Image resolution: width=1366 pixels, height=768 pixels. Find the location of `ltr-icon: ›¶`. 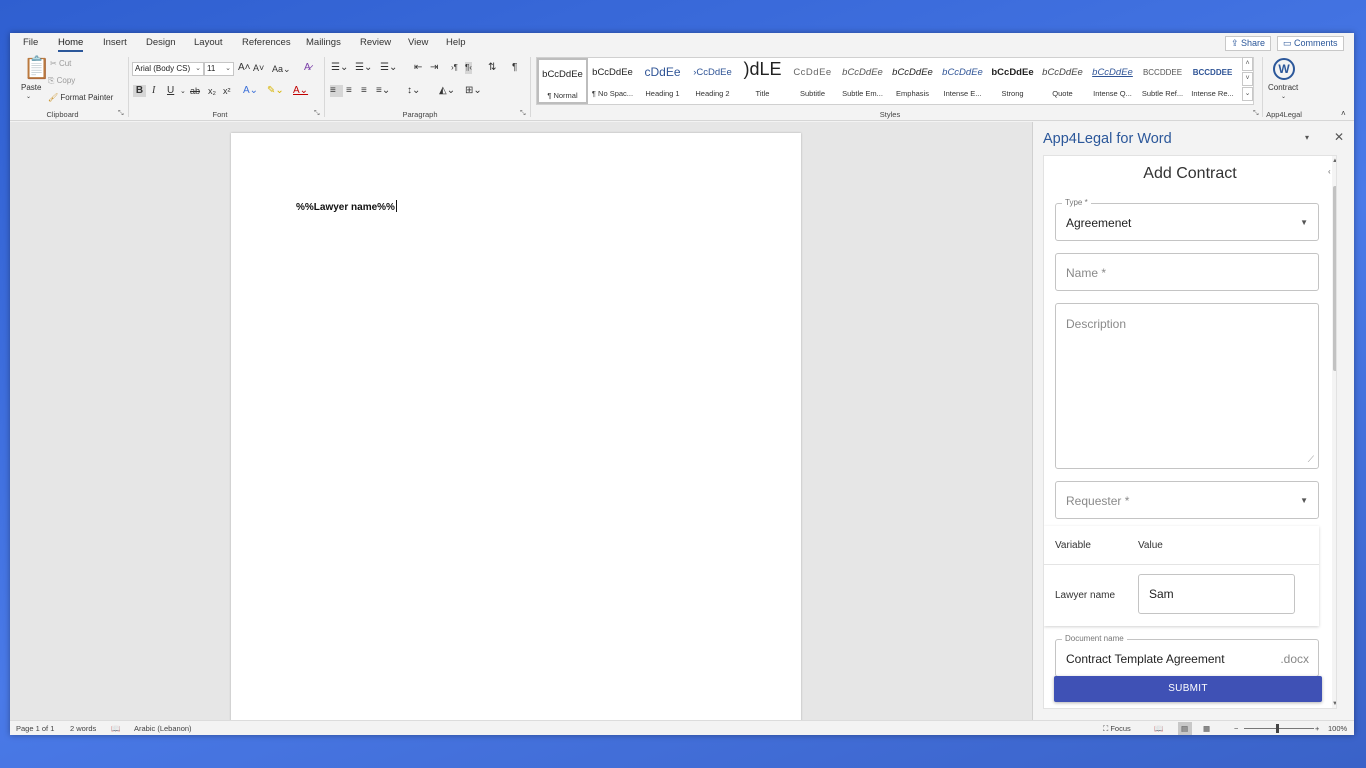

ltr-icon: ›¶ is located at coordinates (454, 68).